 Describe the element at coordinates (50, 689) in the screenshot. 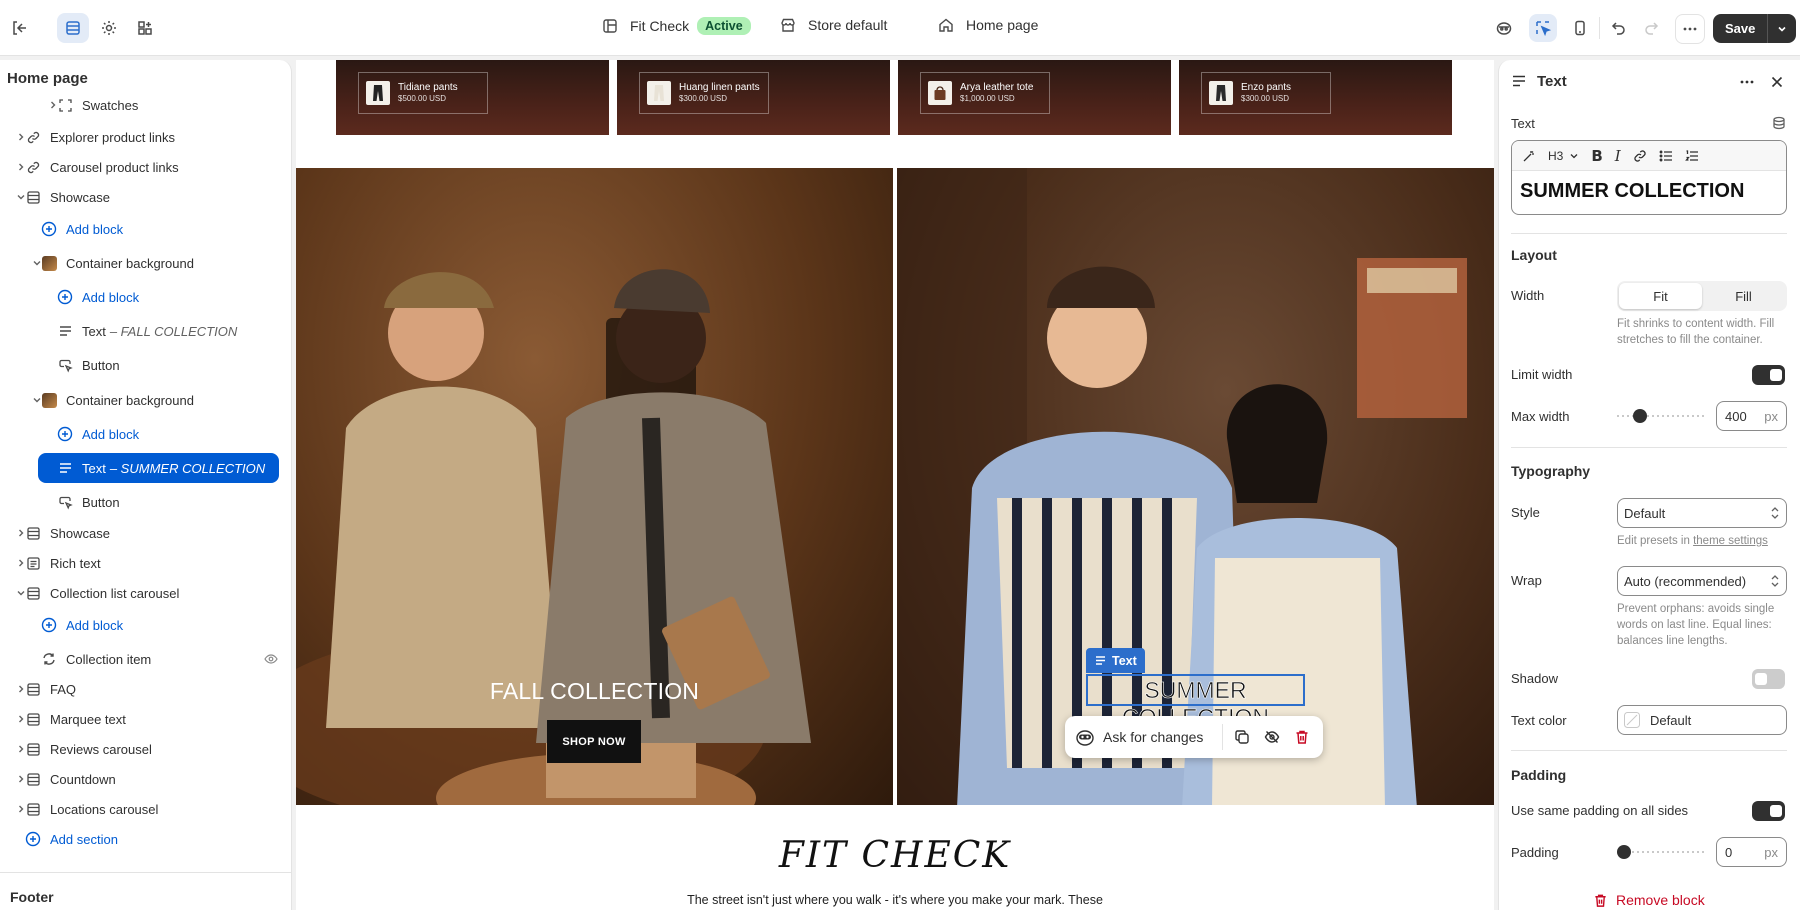

I see `sidebar-tree-item: FAQ` at that location.